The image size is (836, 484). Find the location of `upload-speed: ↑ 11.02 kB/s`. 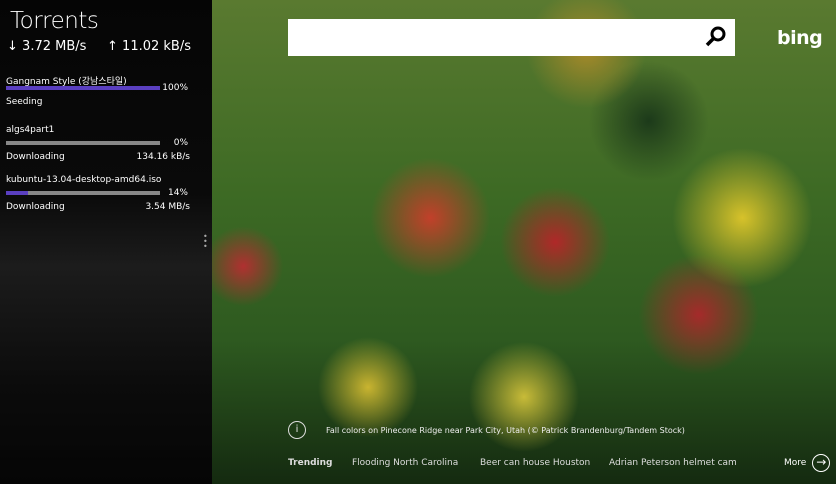

upload-speed: ↑ 11.02 kB/s is located at coordinates (149, 46).